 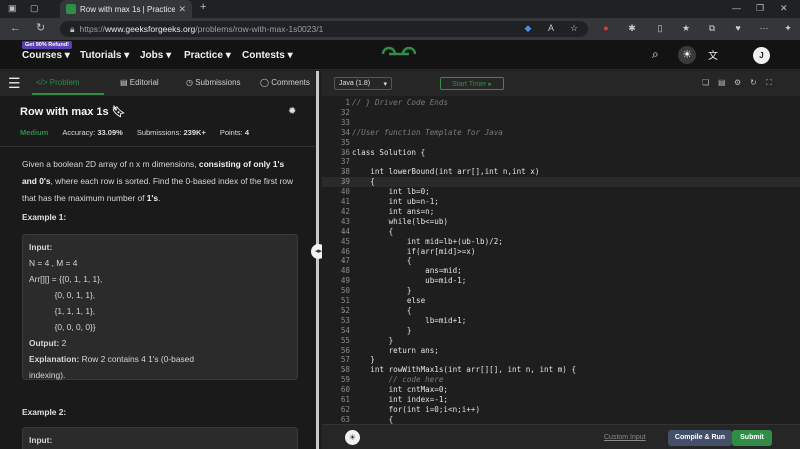 What do you see at coordinates (490, 84) in the screenshot?
I see `play-icon: ▸` at bounding box center [490, 84].